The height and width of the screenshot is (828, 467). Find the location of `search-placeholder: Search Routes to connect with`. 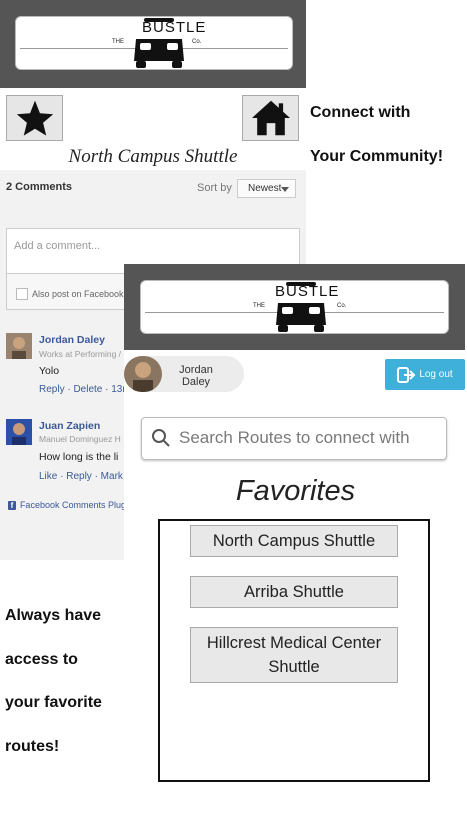

search-placeholder: Search Routes to connect with is located at coordinates (294, 437).